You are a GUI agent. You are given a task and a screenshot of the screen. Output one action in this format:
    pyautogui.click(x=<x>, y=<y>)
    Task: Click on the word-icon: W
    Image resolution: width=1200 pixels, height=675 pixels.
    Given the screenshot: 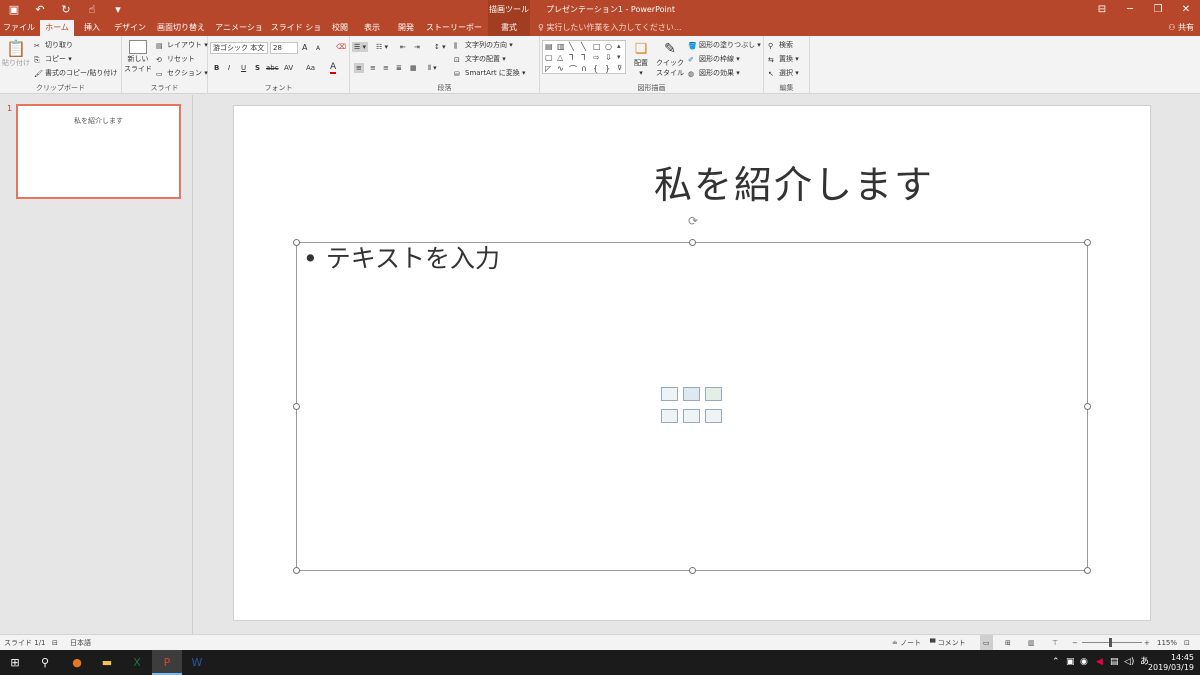 What is the action you would take?
    pyautogui.click(x=197, y=662)
    